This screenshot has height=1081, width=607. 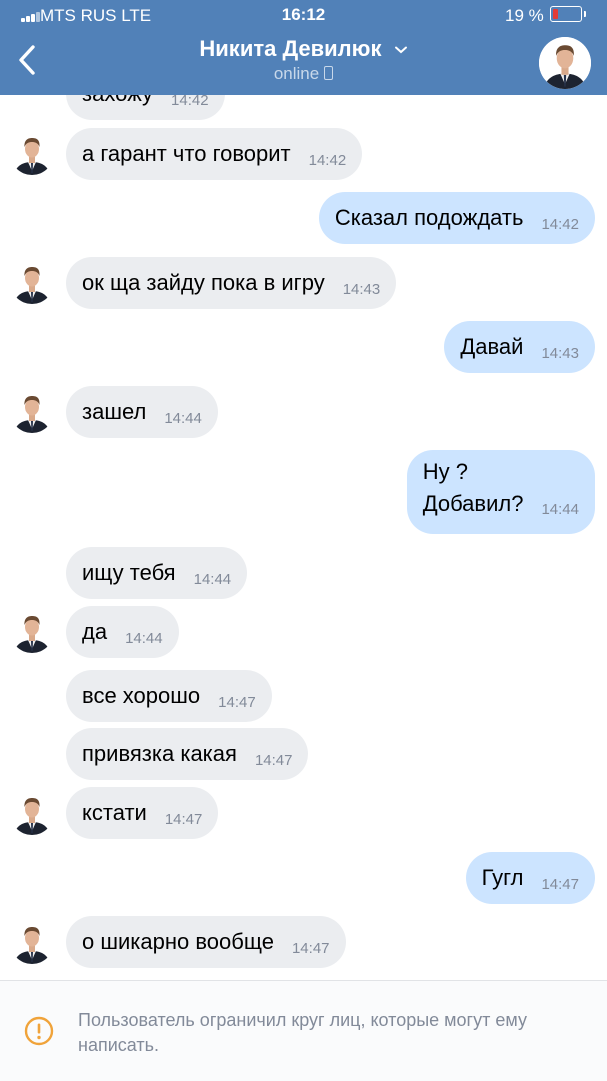 I want to click on message-text: захожу, so click(x=117, y=102).